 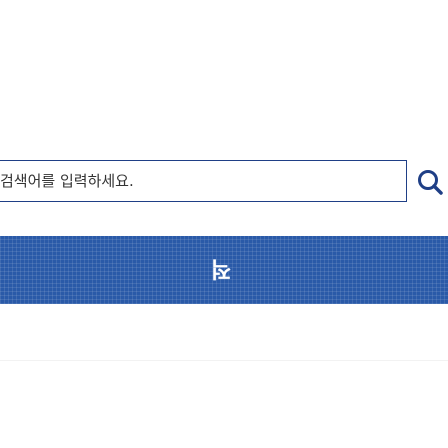 I want to click on search-input, so click(x=200, y=180).